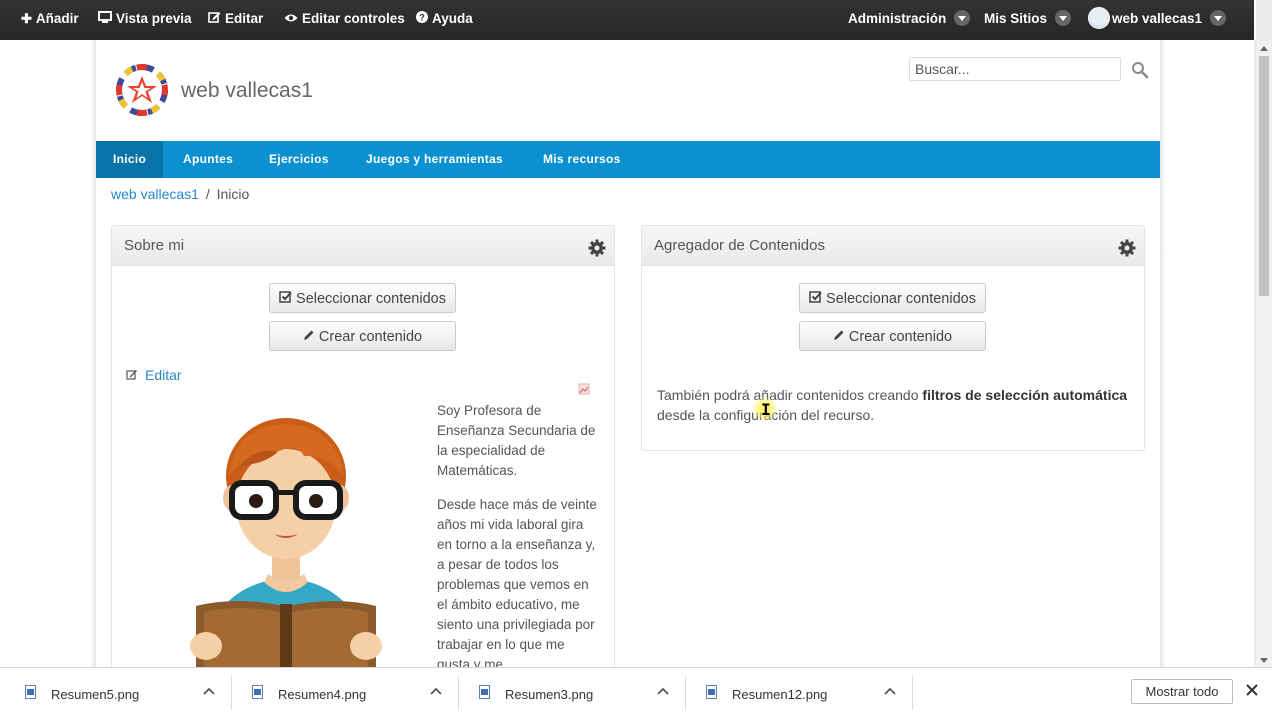  I want to click on edit-controls-label: Editar controles, so click(353, 18).